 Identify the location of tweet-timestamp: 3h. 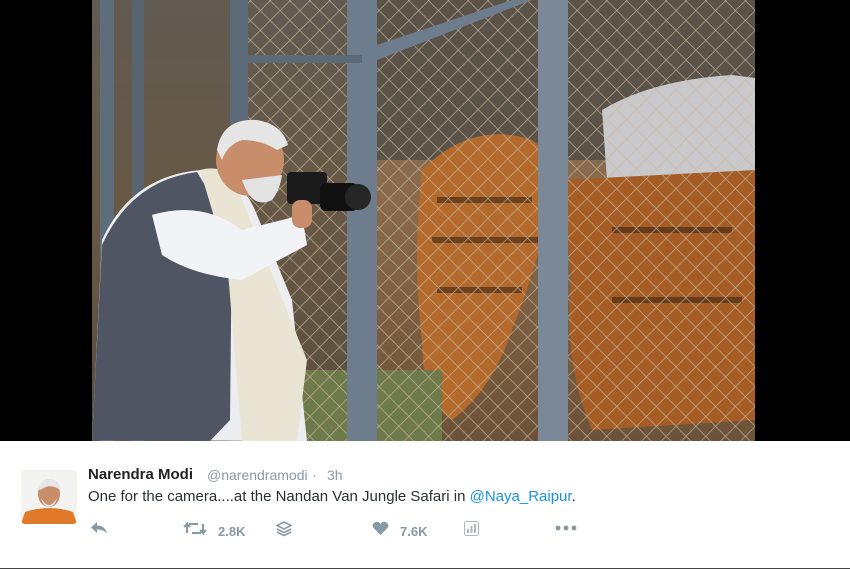
(335, 475).